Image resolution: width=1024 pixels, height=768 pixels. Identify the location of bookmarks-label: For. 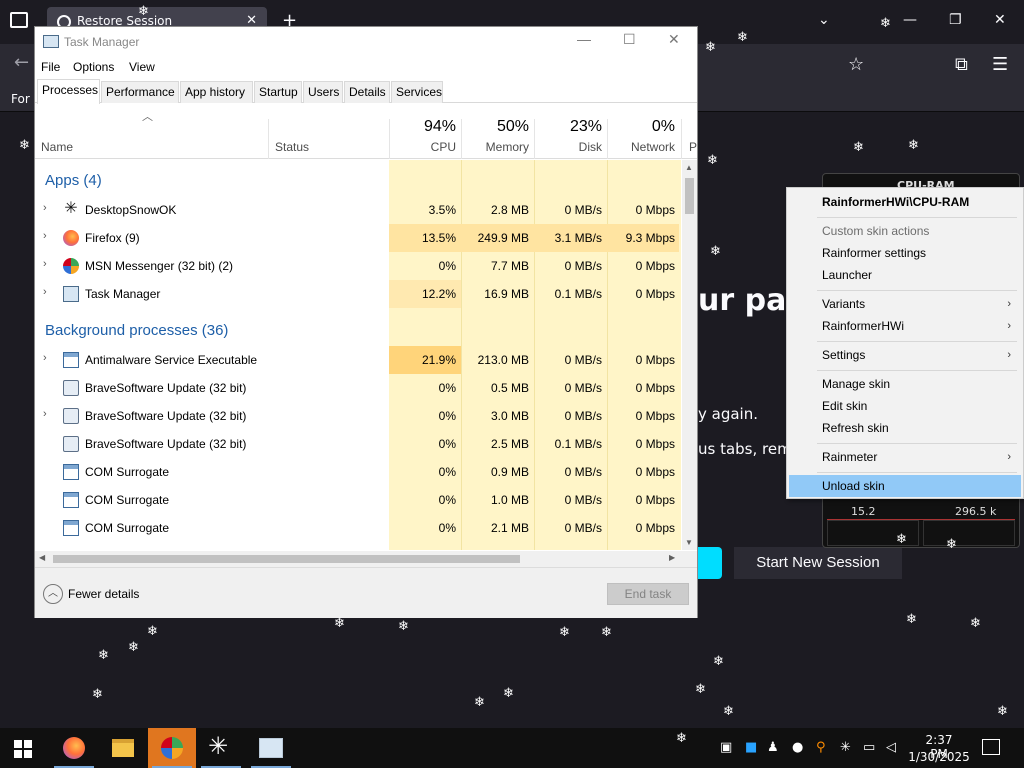
(20, 99).